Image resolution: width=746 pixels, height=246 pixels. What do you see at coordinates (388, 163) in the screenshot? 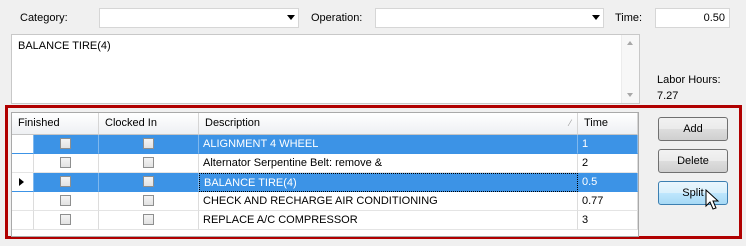
I see `description-cell: Alternator Serpentine Belt: remove &` at bounding box center [388, 163].